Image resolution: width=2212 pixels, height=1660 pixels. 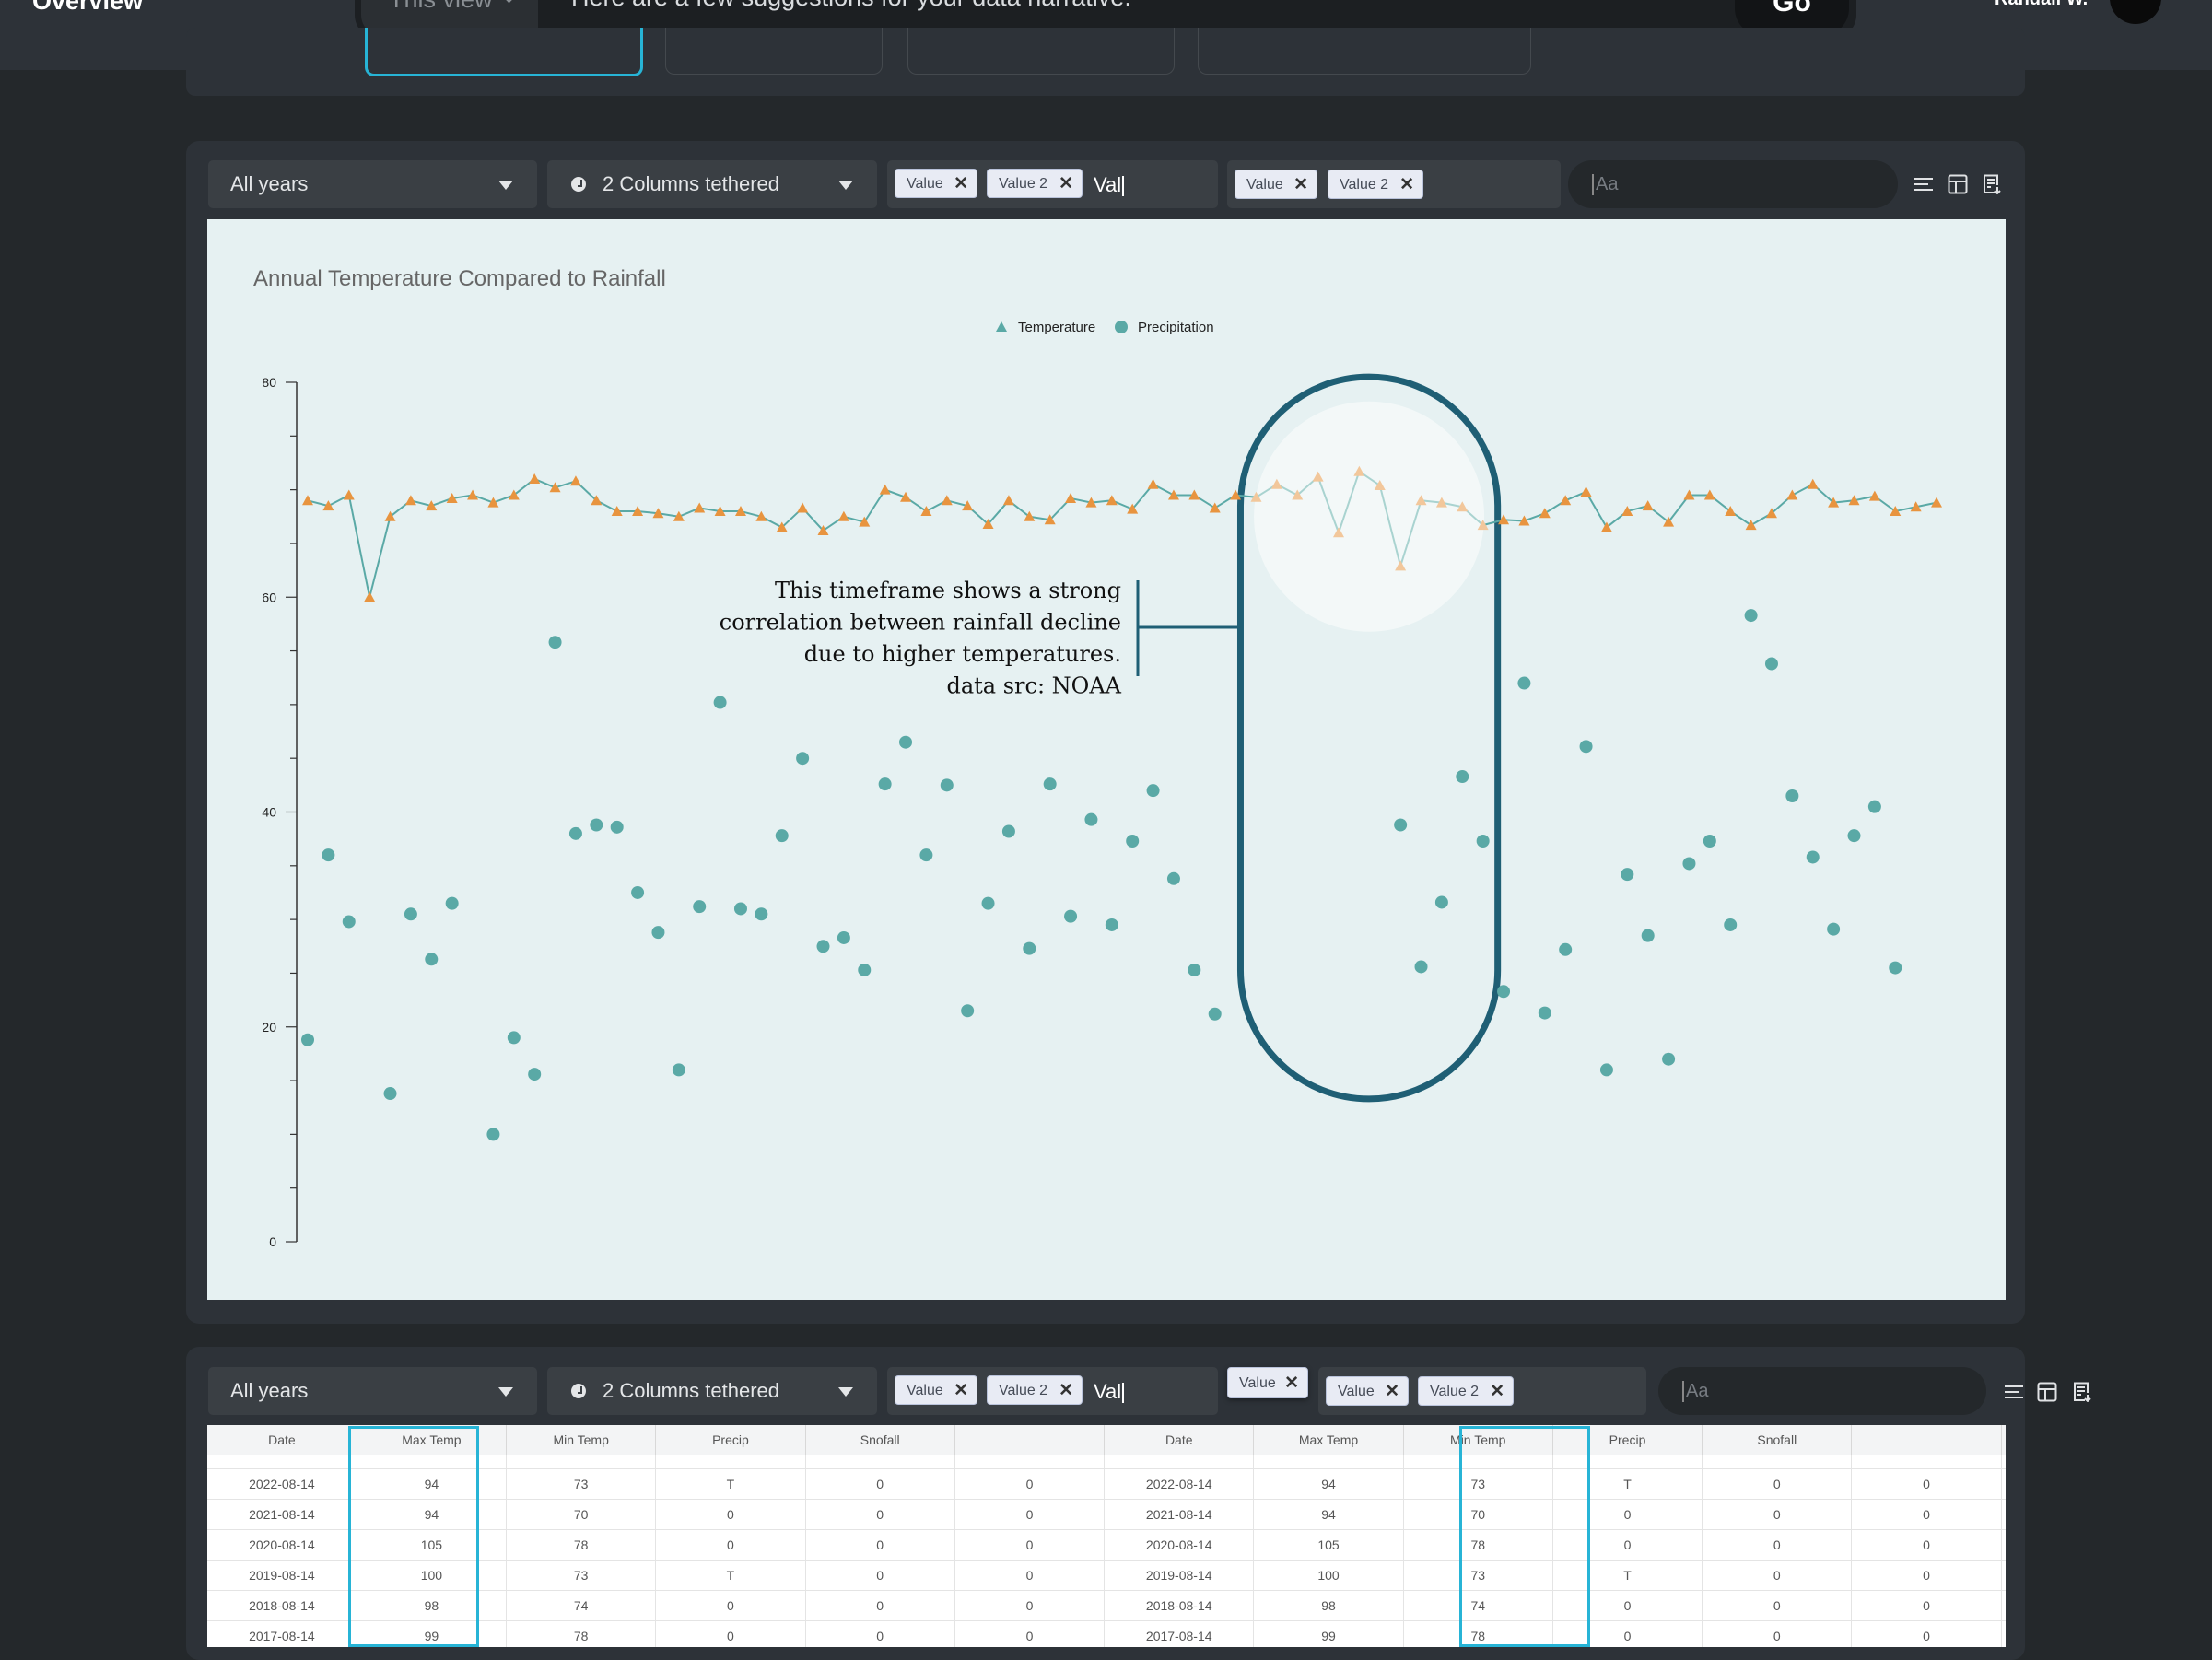 I want to click on columns-filter-label: 2 Columns tethered, so click(x=691, y=183).